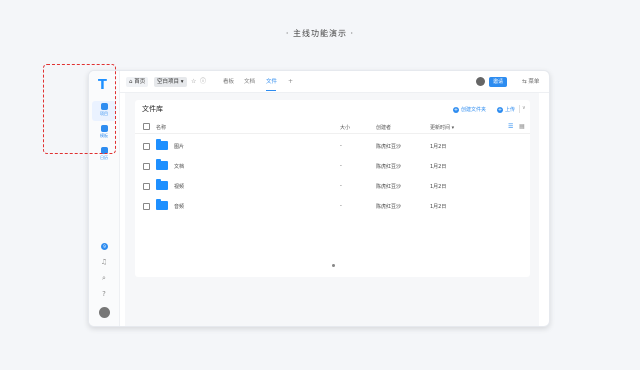  Describe the element at coordinates (383, 127) in the screenshot. I see `col-creator: 创建者` at that location.